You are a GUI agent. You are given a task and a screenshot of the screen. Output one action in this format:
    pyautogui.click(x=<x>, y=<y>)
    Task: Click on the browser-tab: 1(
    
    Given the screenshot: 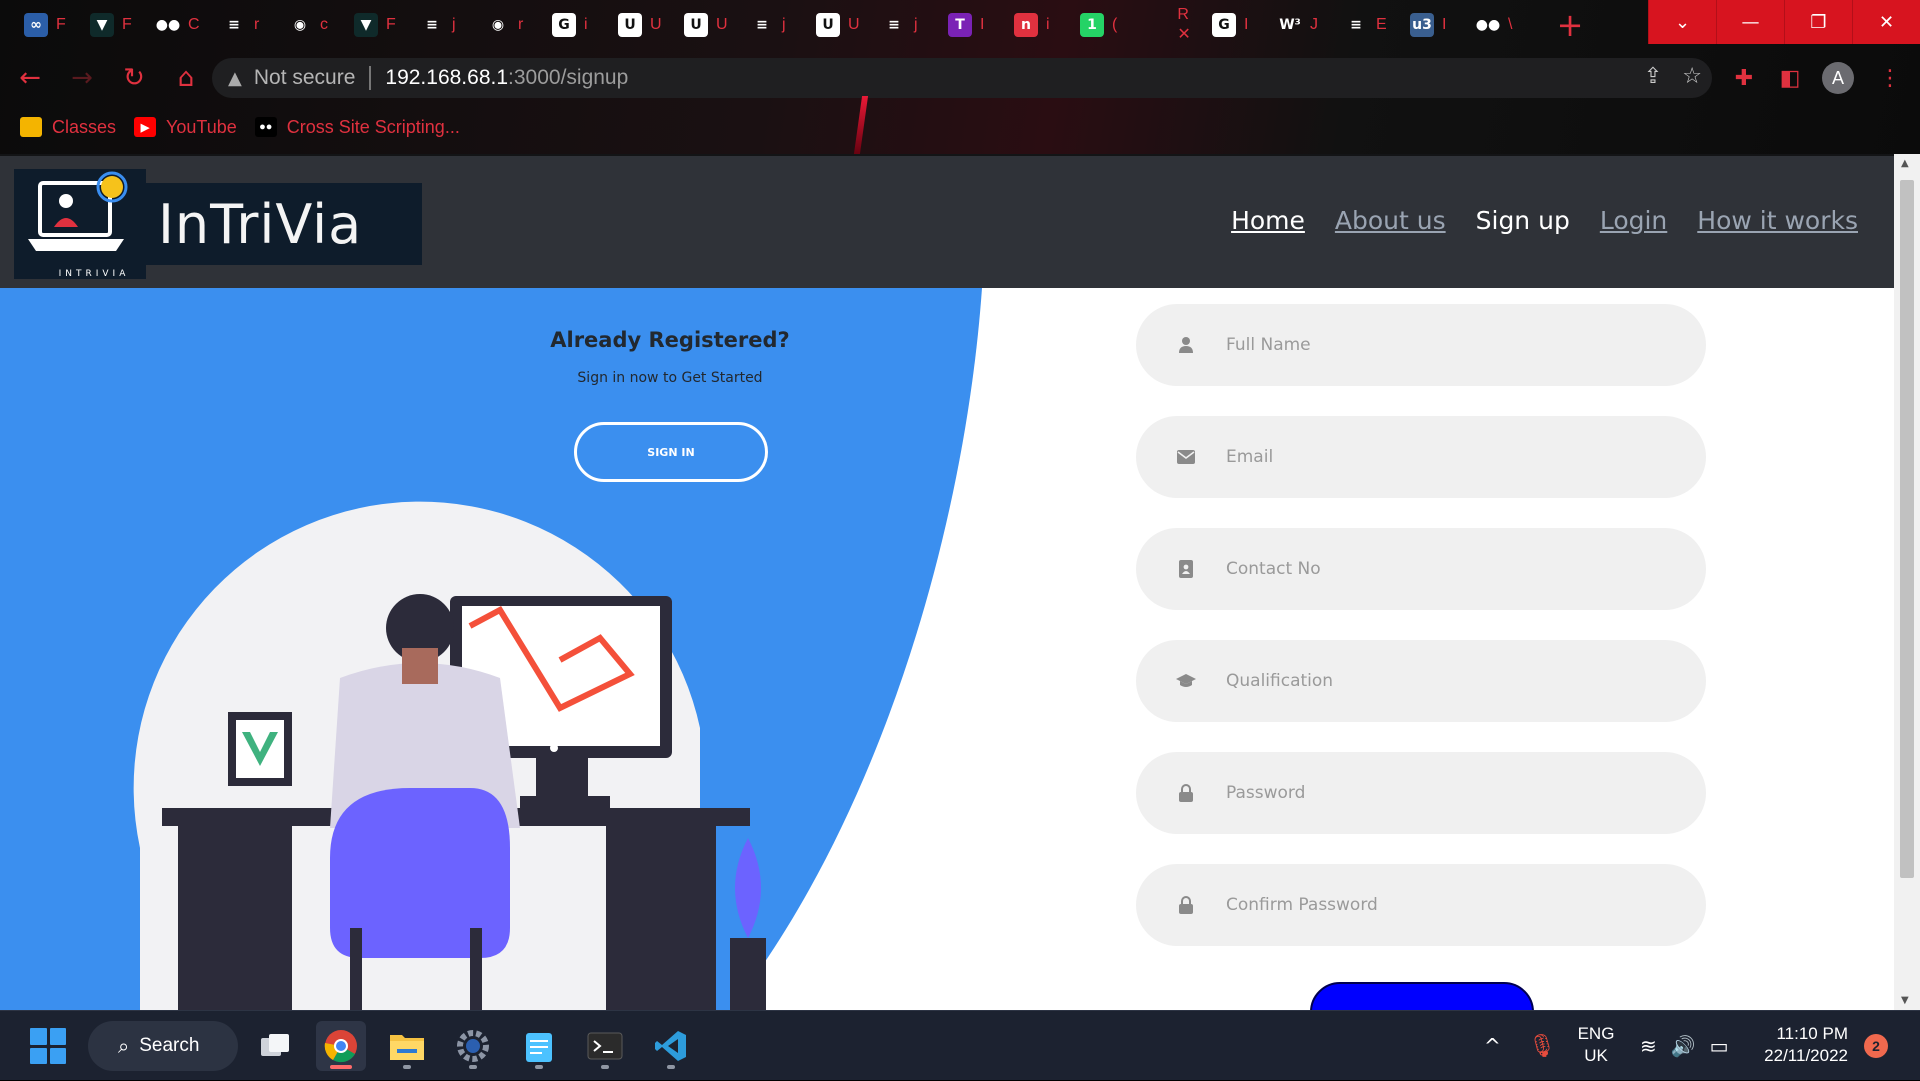 What is the action you would take?
    pyautogui.click(x=1107, y=25)
    